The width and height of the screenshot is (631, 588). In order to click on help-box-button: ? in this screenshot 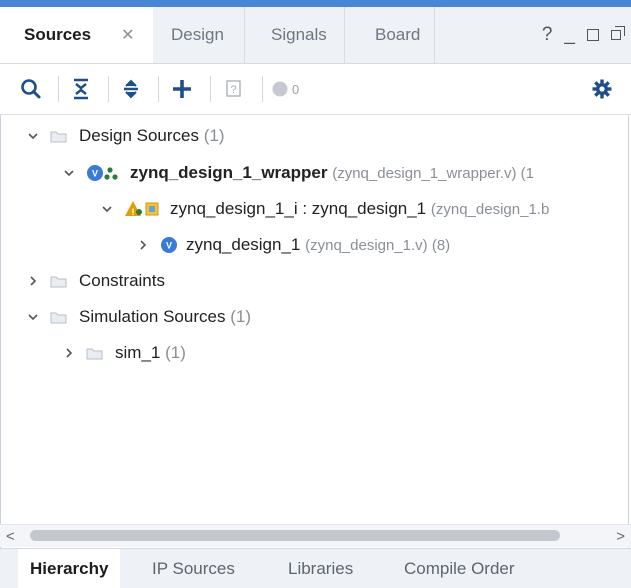, I will do `click(234, 89)`.